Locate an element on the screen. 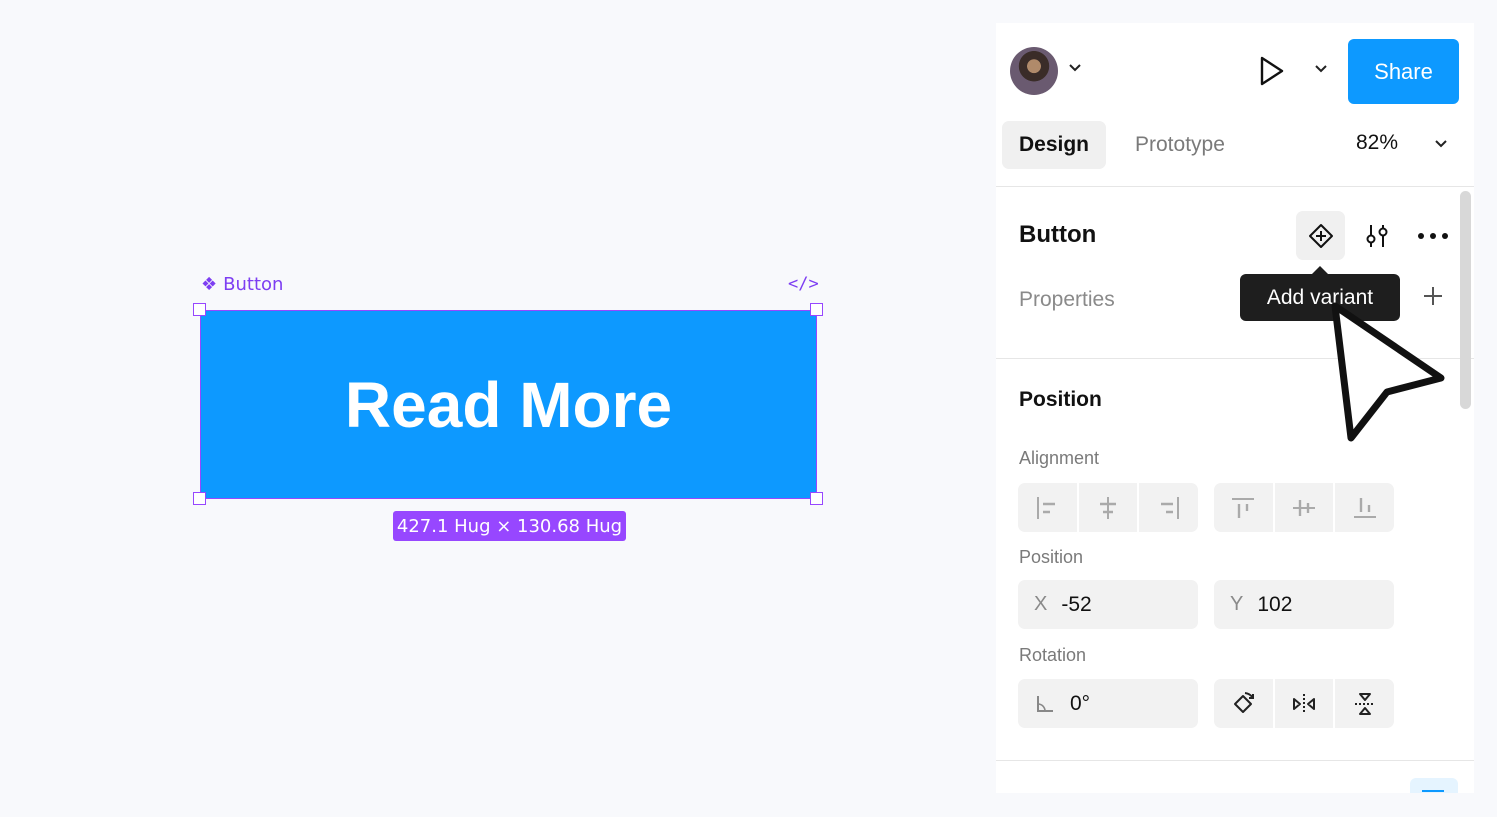 Image resolution: width=1497 pixels, height=817 pixels. x-position-input: X -52 is located at coordinates (1108, 604).